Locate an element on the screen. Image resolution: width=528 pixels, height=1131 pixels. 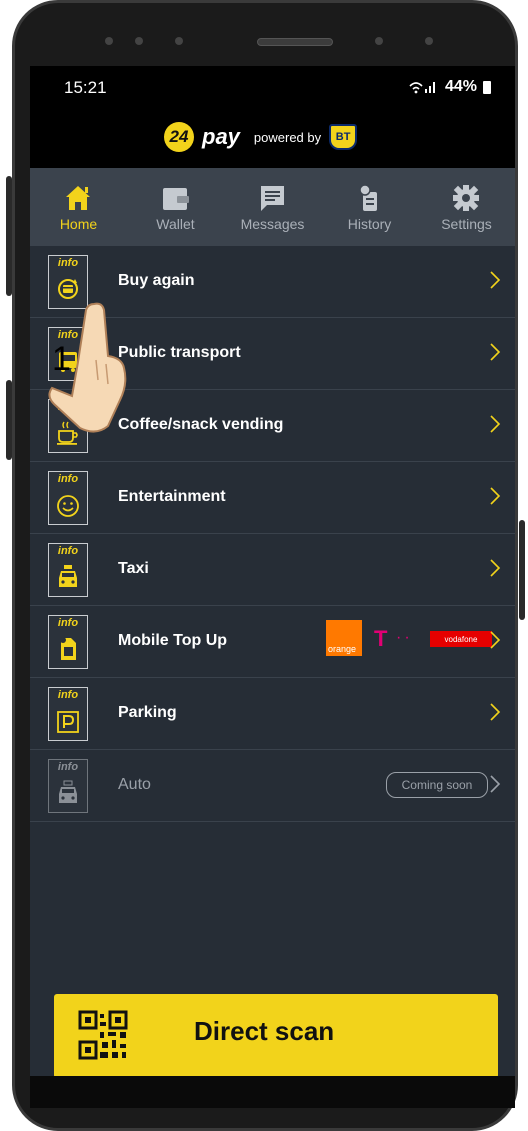
menu-item-label: Parking is located at coordinates (147, 712).